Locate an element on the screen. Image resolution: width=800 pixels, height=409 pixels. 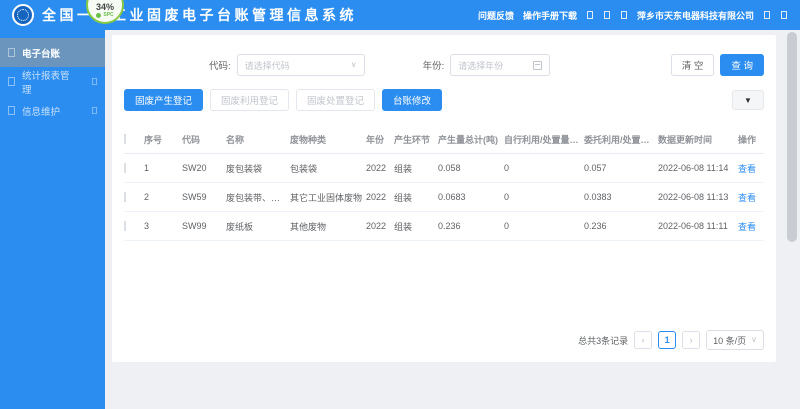
page-size-select: 10 条/页 ∨ is located at coordinates (735, 340).